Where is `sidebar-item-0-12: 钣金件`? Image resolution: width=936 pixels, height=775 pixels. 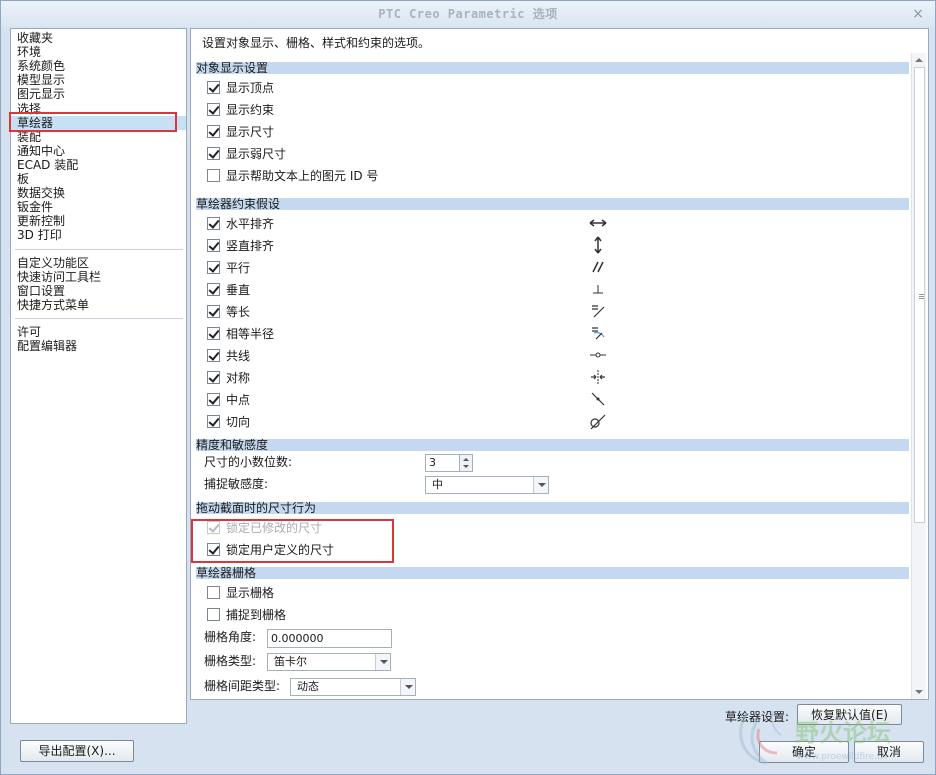 sidebar-item-0-12: 钣金件 is located at coordinates (98, 207).